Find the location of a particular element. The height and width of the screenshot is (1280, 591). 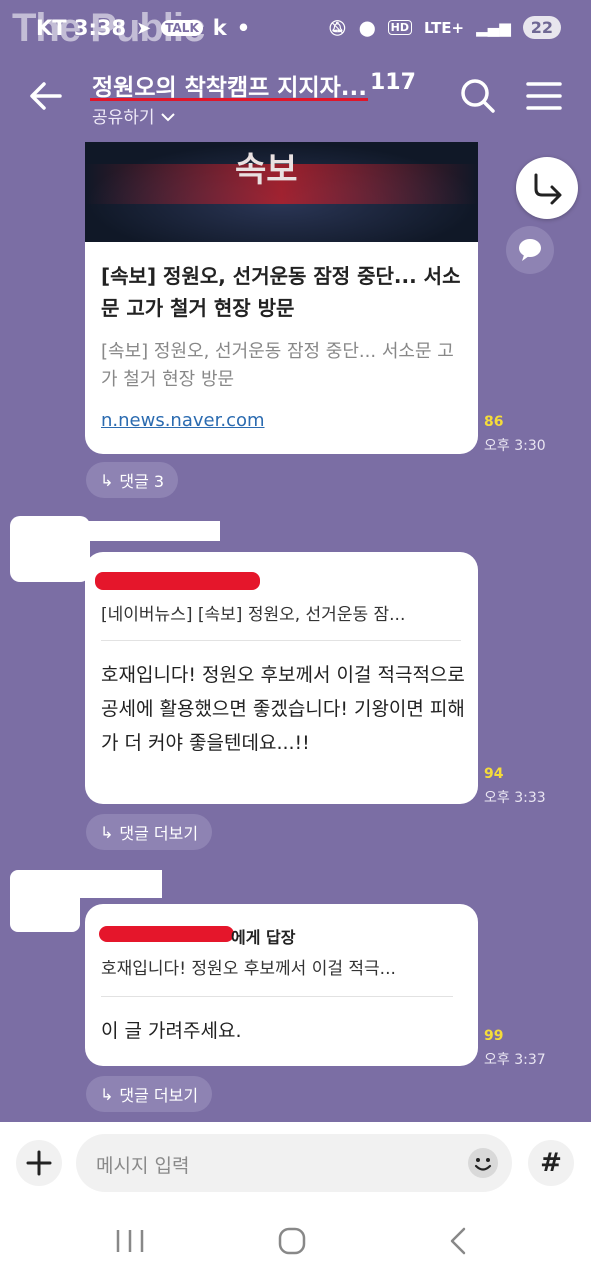

home-icon is located at coordinates (292, 1241).